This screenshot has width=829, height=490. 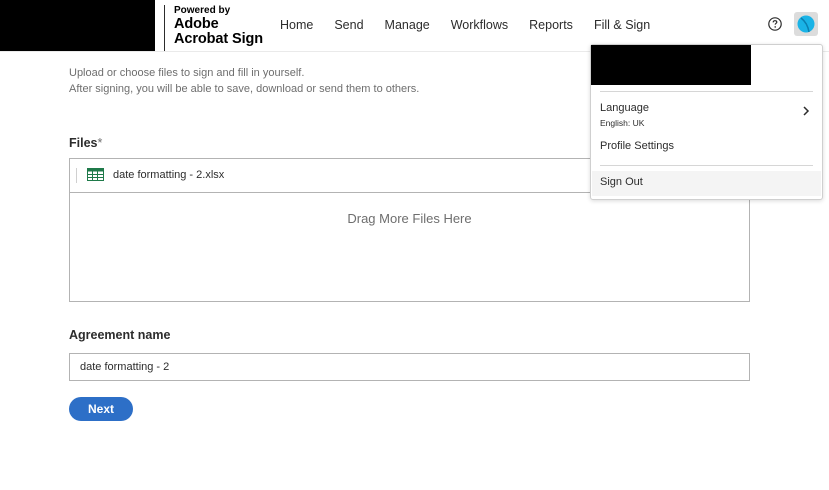 I want to click on sign-out-label: Sign Out, so click(x=621, y=182).